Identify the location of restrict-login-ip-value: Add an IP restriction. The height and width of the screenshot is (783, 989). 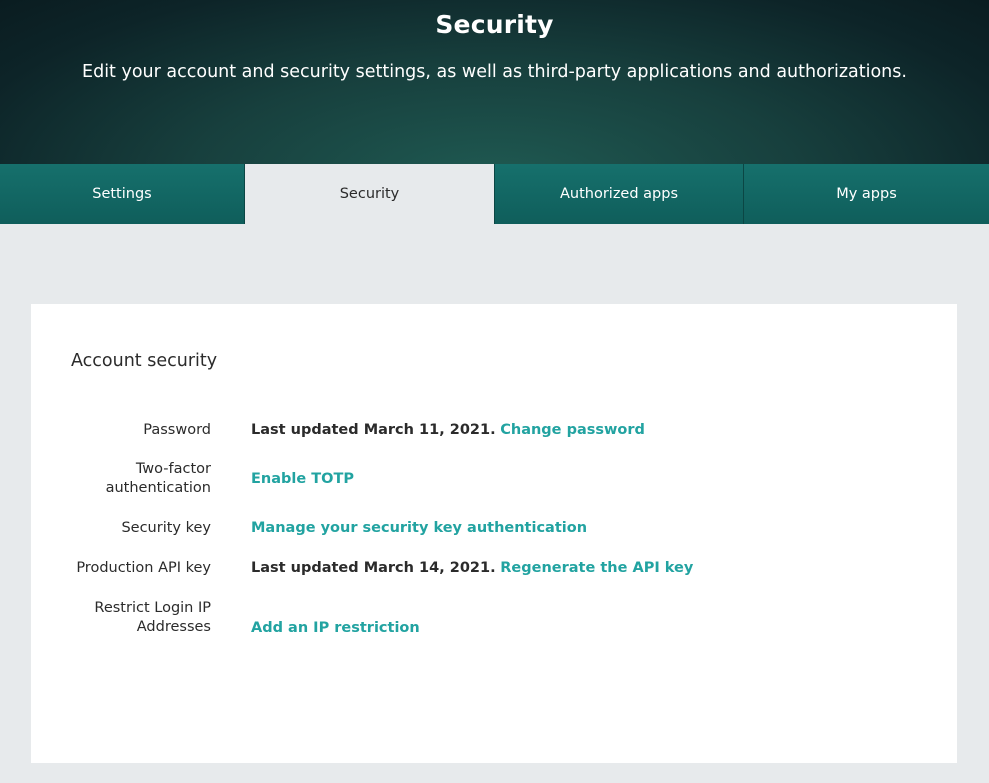
(335, 628).